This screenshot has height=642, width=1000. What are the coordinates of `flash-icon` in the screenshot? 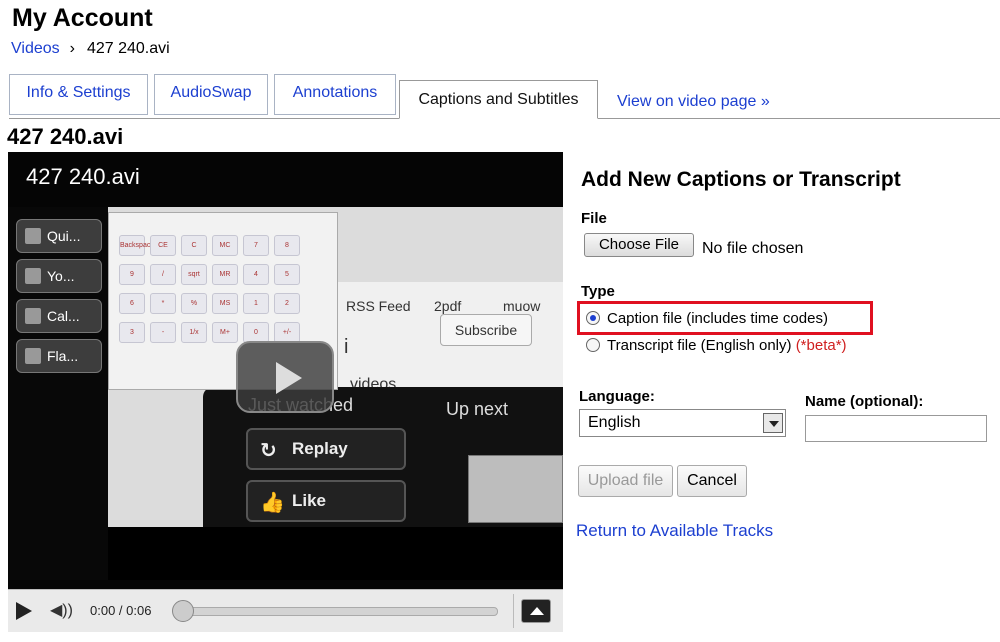 It's located at (33, 356).